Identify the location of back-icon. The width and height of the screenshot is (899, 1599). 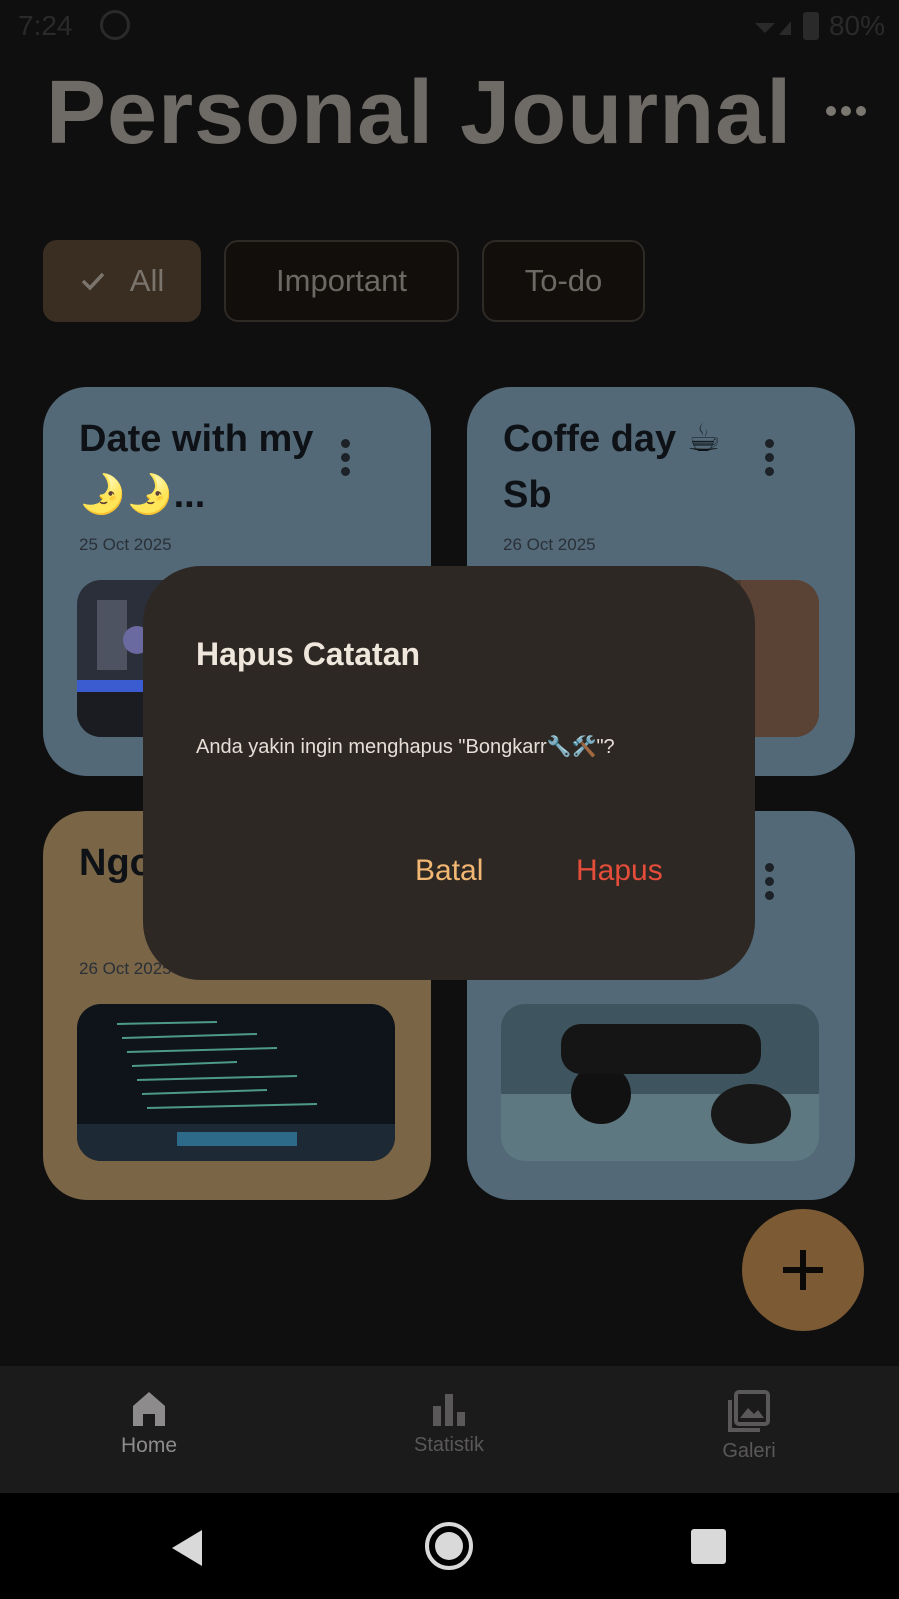
(187, 1548).